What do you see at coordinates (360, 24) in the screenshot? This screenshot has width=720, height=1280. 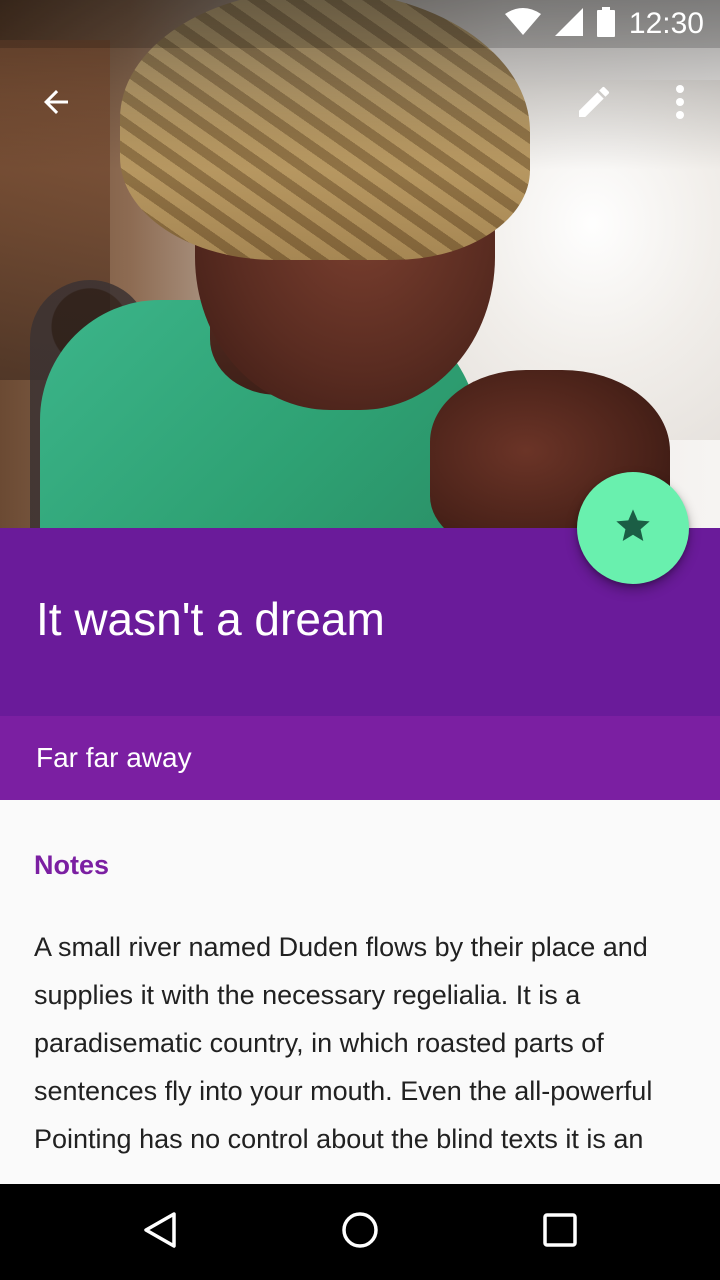 I see `status-bar: 12:30` at bounding box center [360, 24].